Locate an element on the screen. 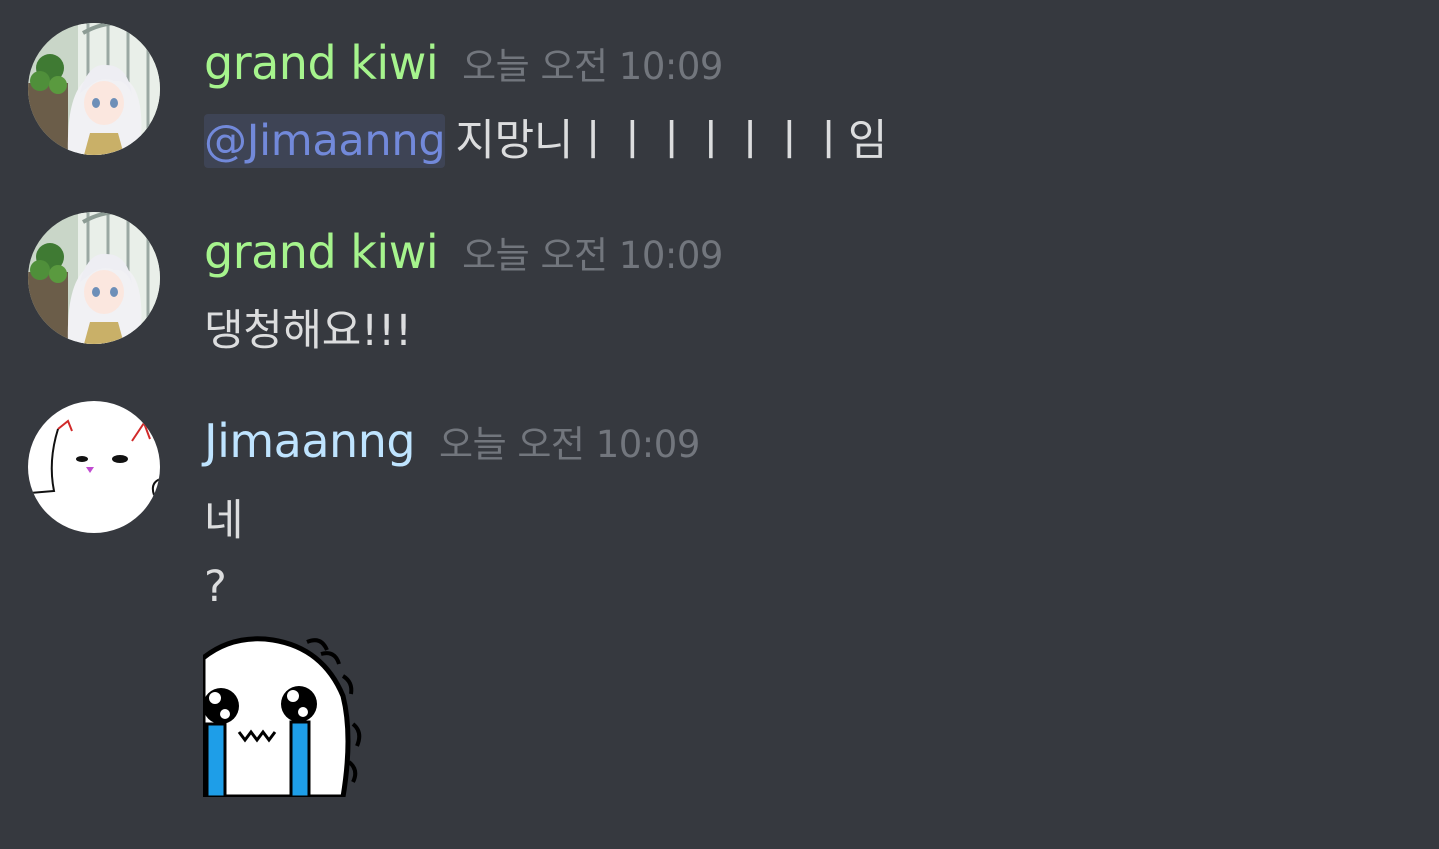 The height and width of the screenshot is (849, 1439). message-text: 댕청해요!!! is located at coordinates (308, 331).